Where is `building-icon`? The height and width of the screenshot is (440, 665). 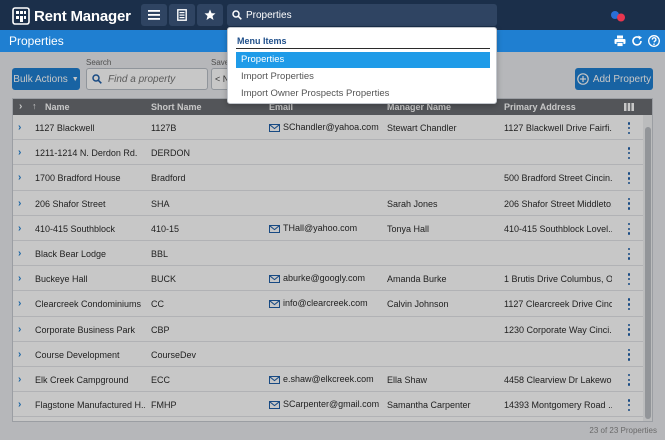
building-icon is located at coordinates (21, 16).